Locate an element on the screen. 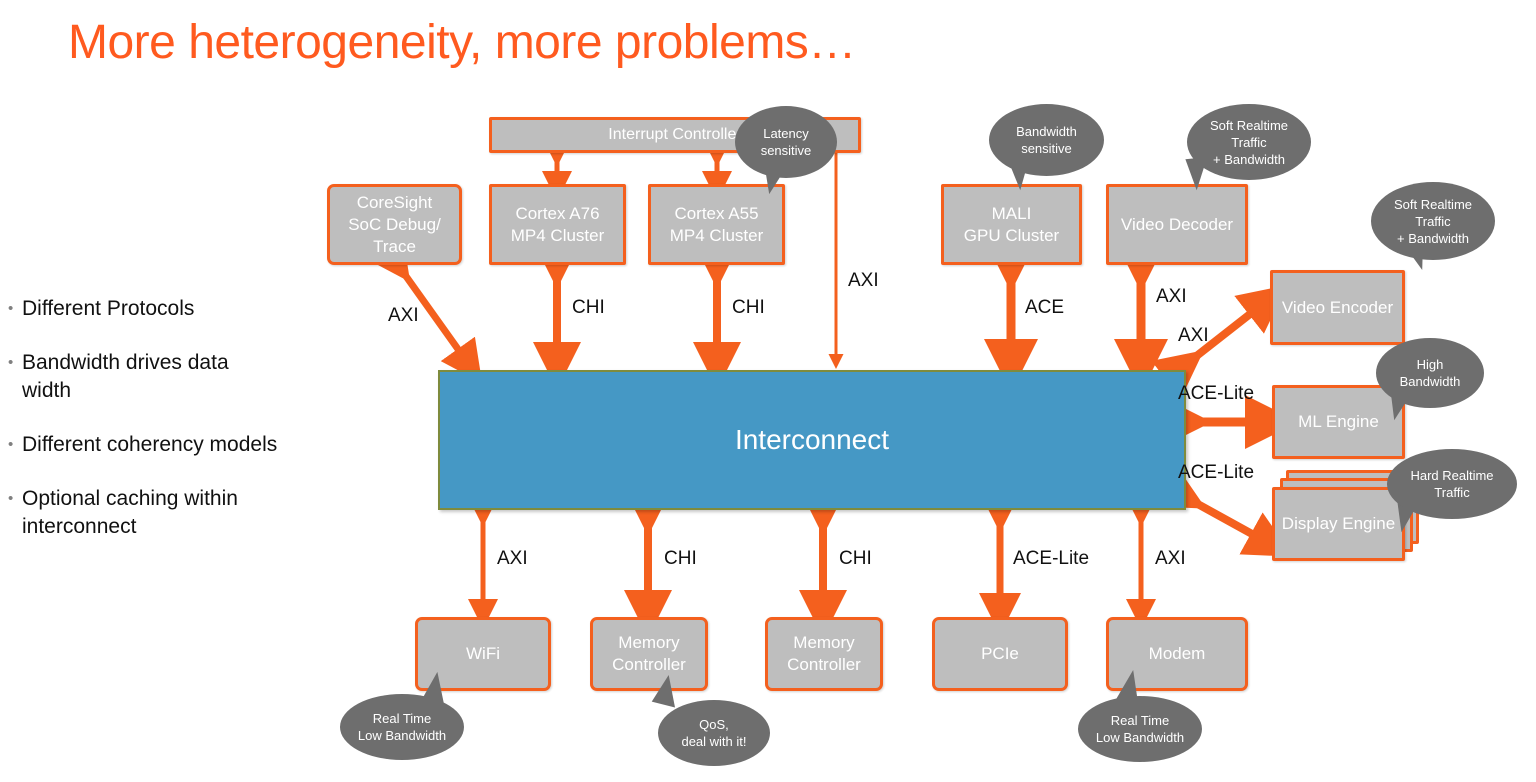 The height and width of the screenshot is (782, 1536). block-coresight: CoreSight SoC Debug/ Trace is located at coordinates (394, 224).